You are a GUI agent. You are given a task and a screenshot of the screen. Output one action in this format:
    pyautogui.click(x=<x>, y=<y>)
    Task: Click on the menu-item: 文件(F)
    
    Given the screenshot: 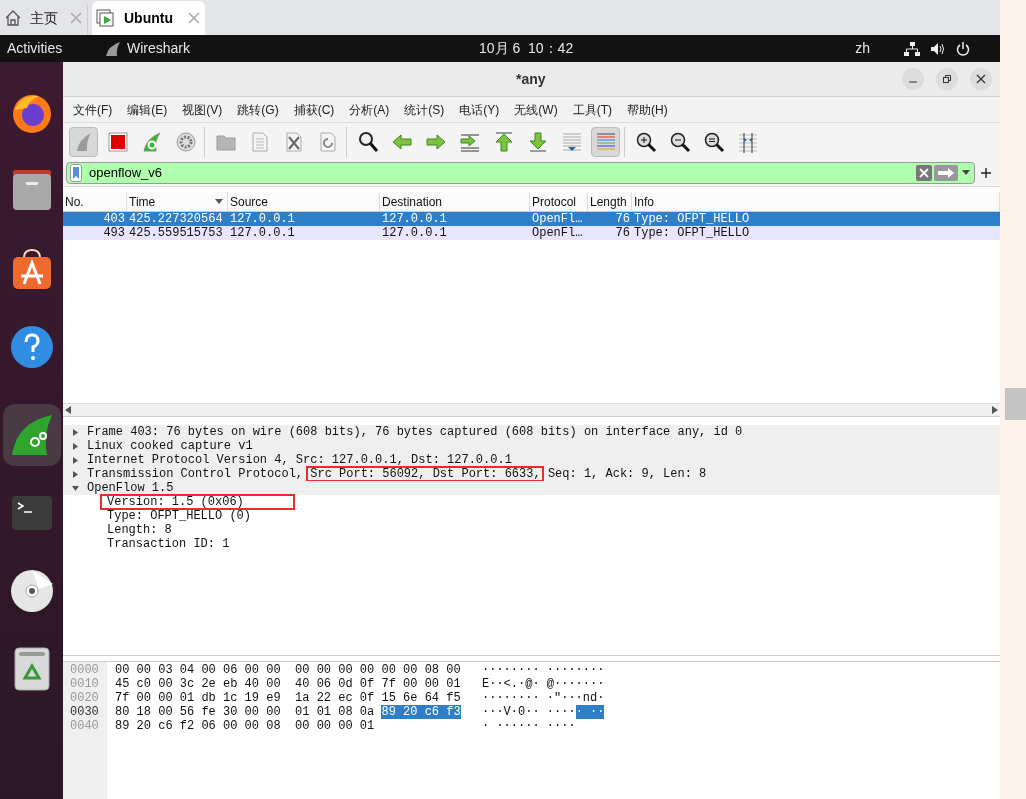 What is the action you would take?
    pyautogui.click(x=93, y=109)
    